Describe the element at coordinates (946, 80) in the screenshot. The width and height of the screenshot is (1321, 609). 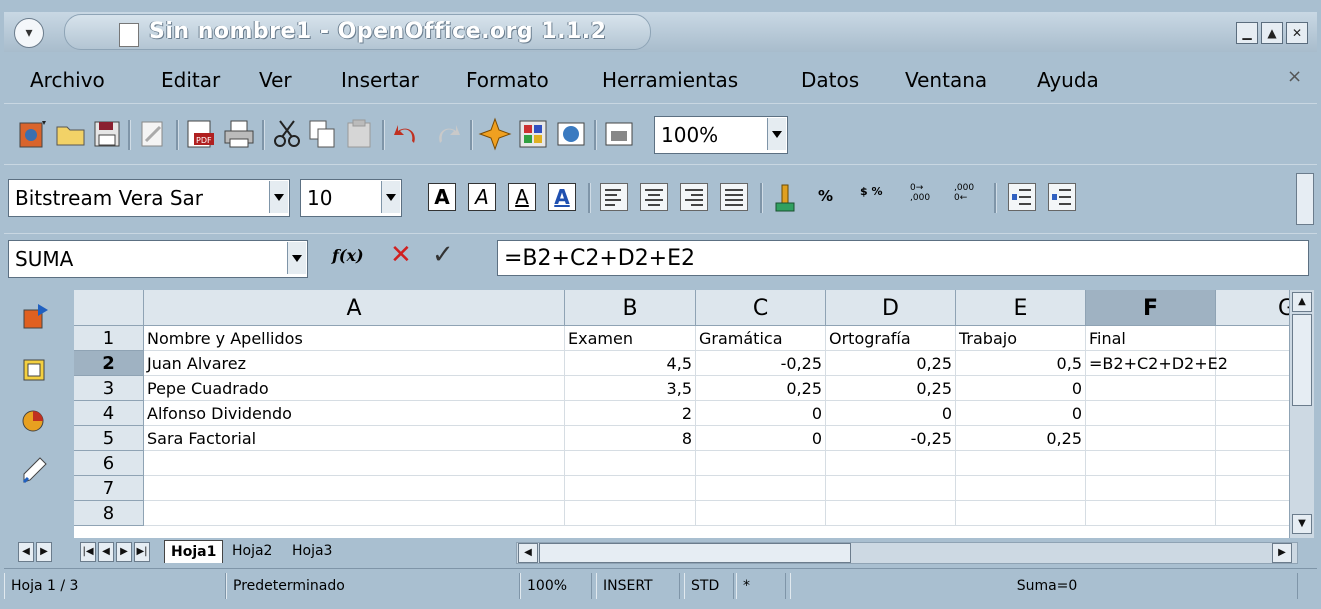
I see `menu-ventana: Ventana` at that location.